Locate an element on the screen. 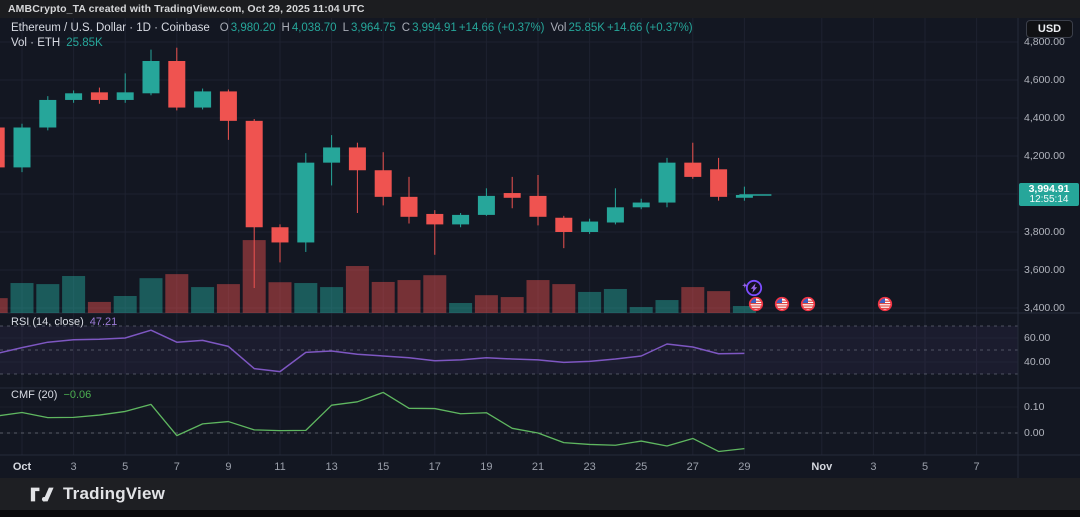 The height and width of the screenshot is (517, 1080). time-label: 29 is located at coordinates (744, 467).